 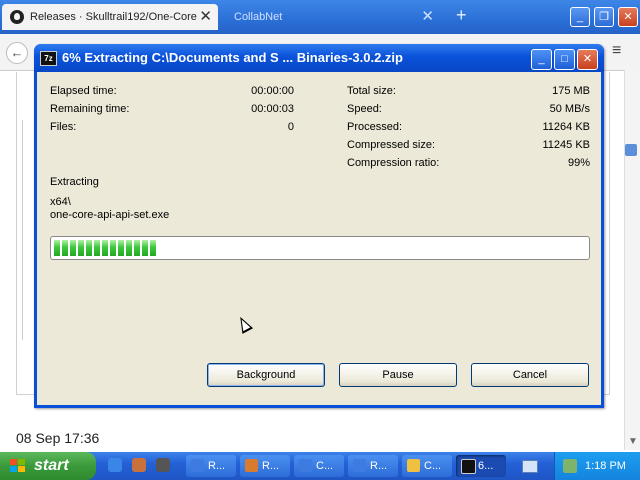 I want to click on quicklaunch-media-icon, so click(x=139, y=465).